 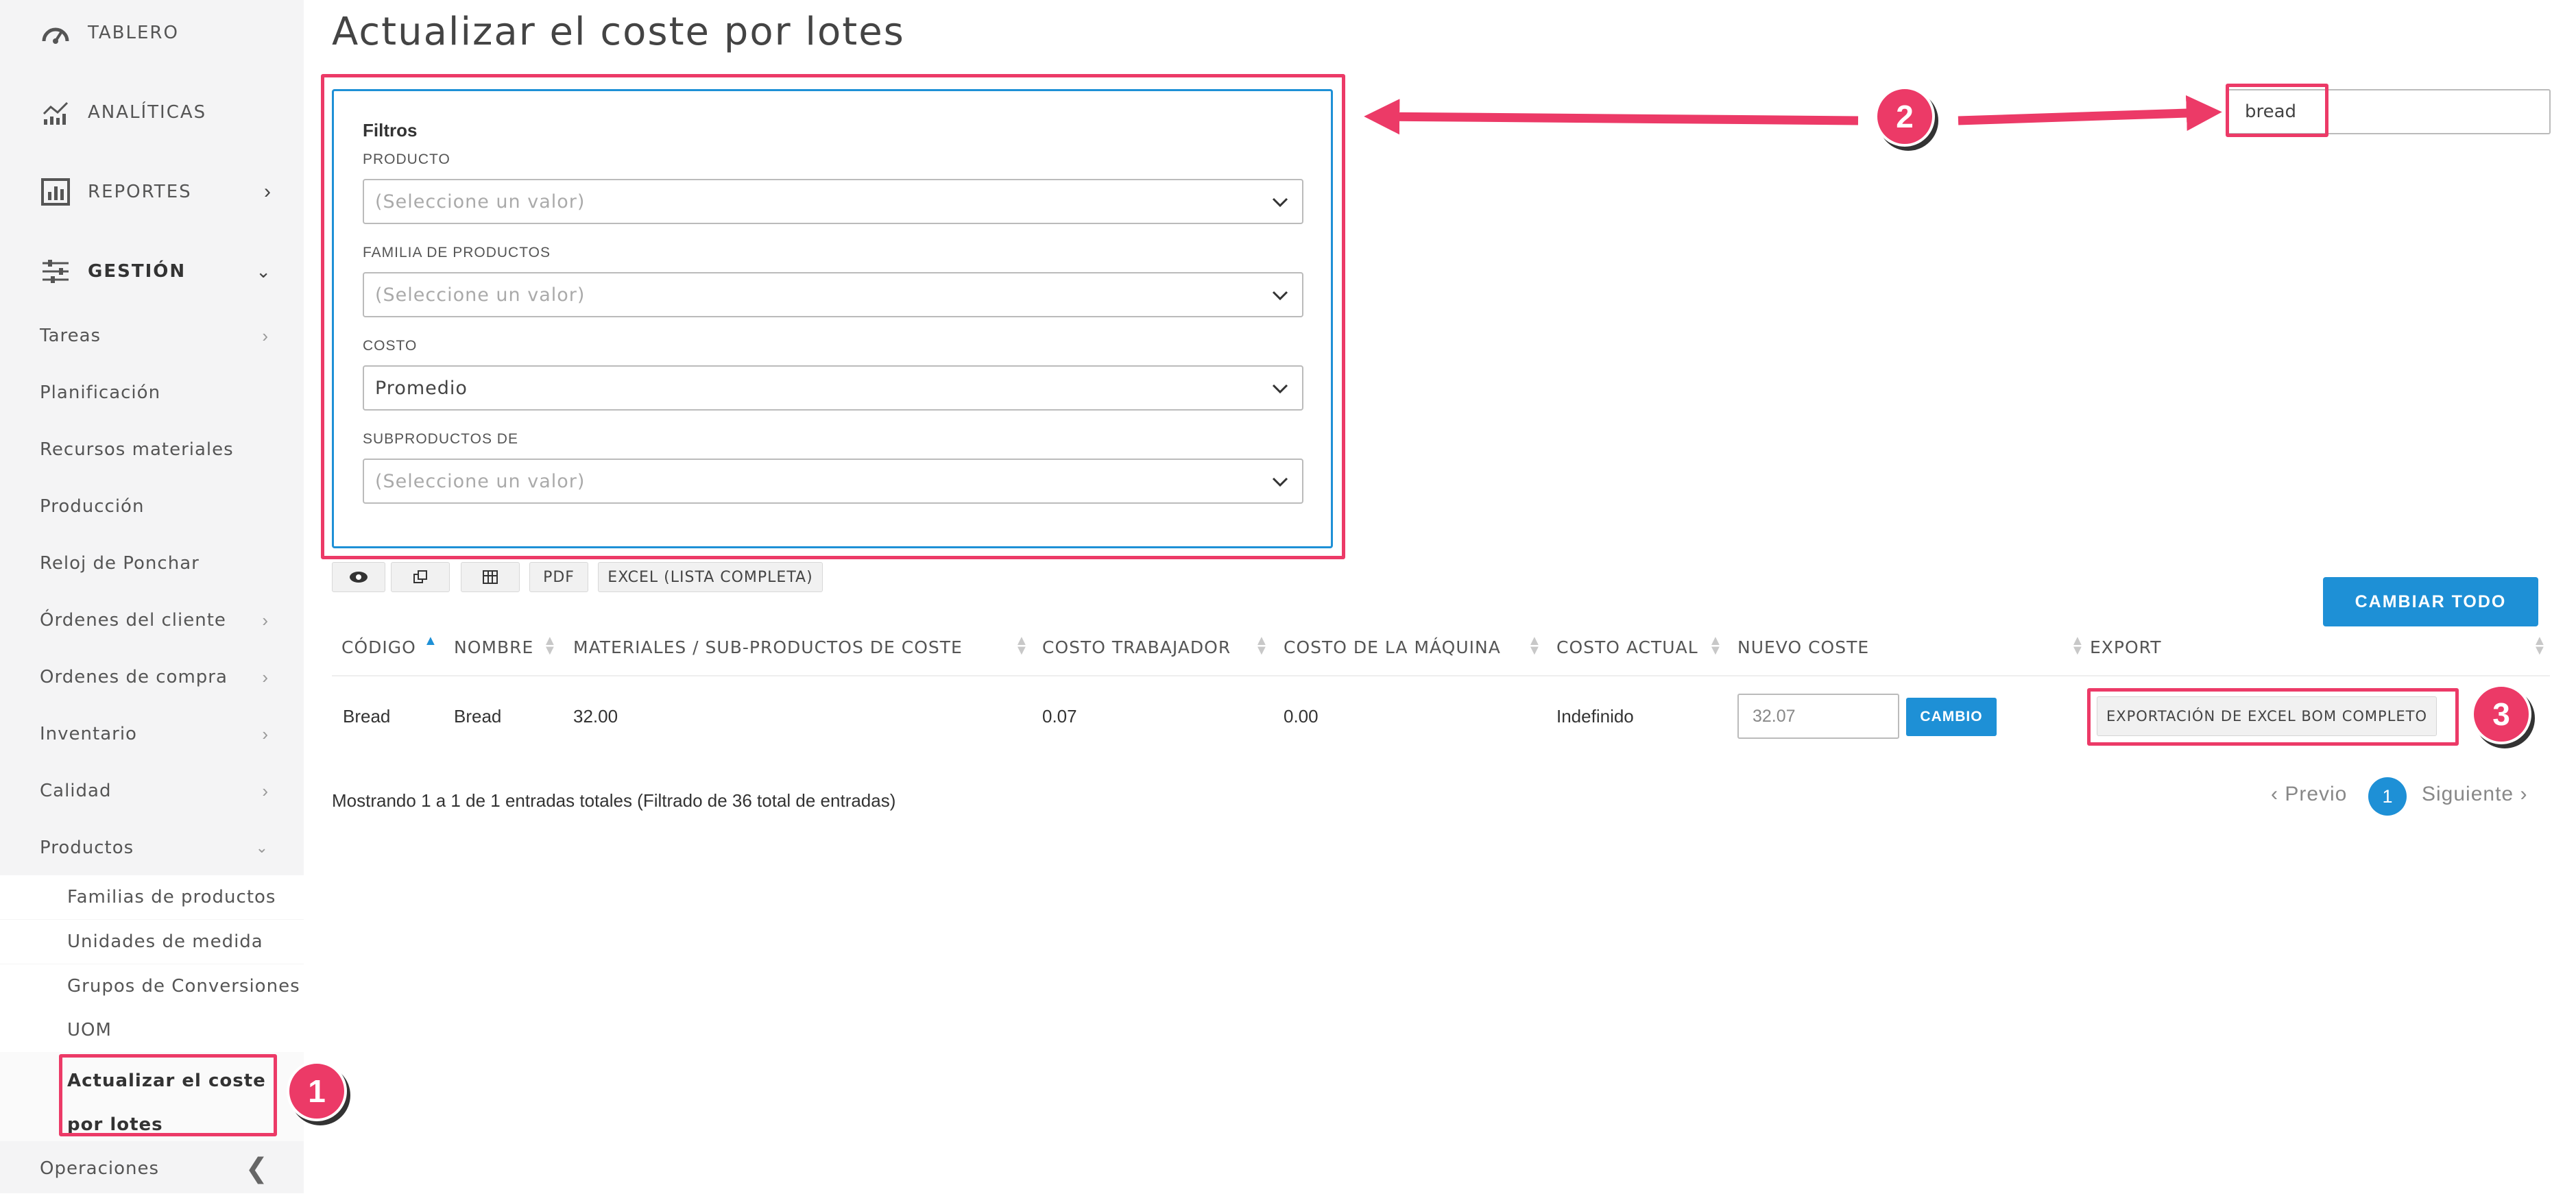 I want to click on nav-reportes: REPORTES ›, so click(x=152, y=191).